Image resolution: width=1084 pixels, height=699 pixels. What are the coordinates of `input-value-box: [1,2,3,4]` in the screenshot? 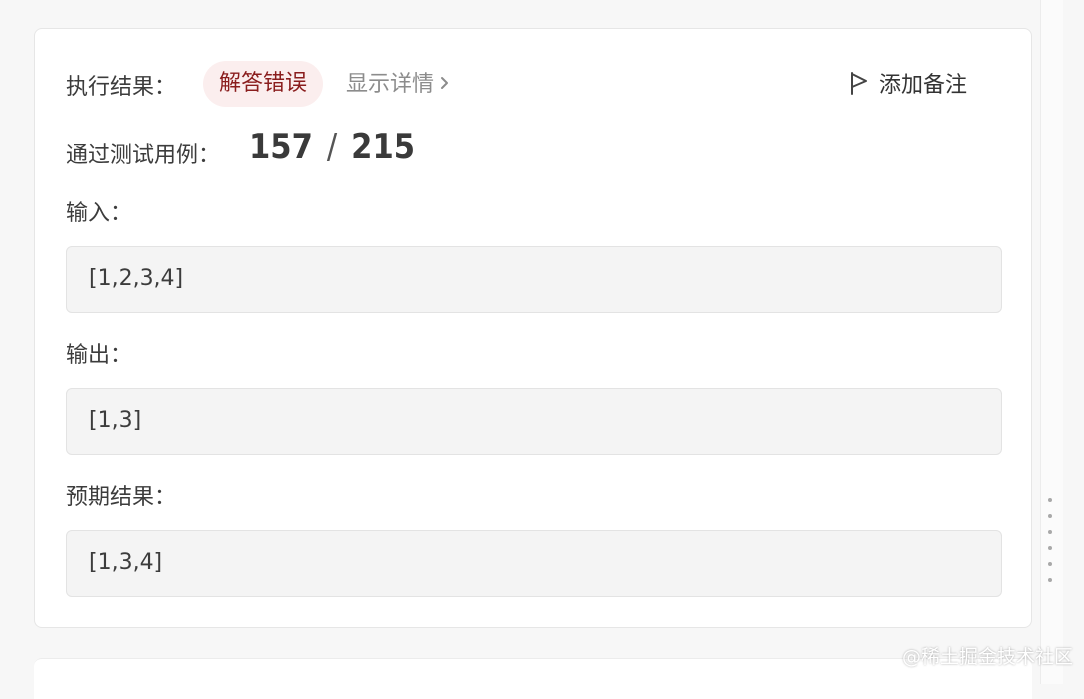 It's located at (534, 279).